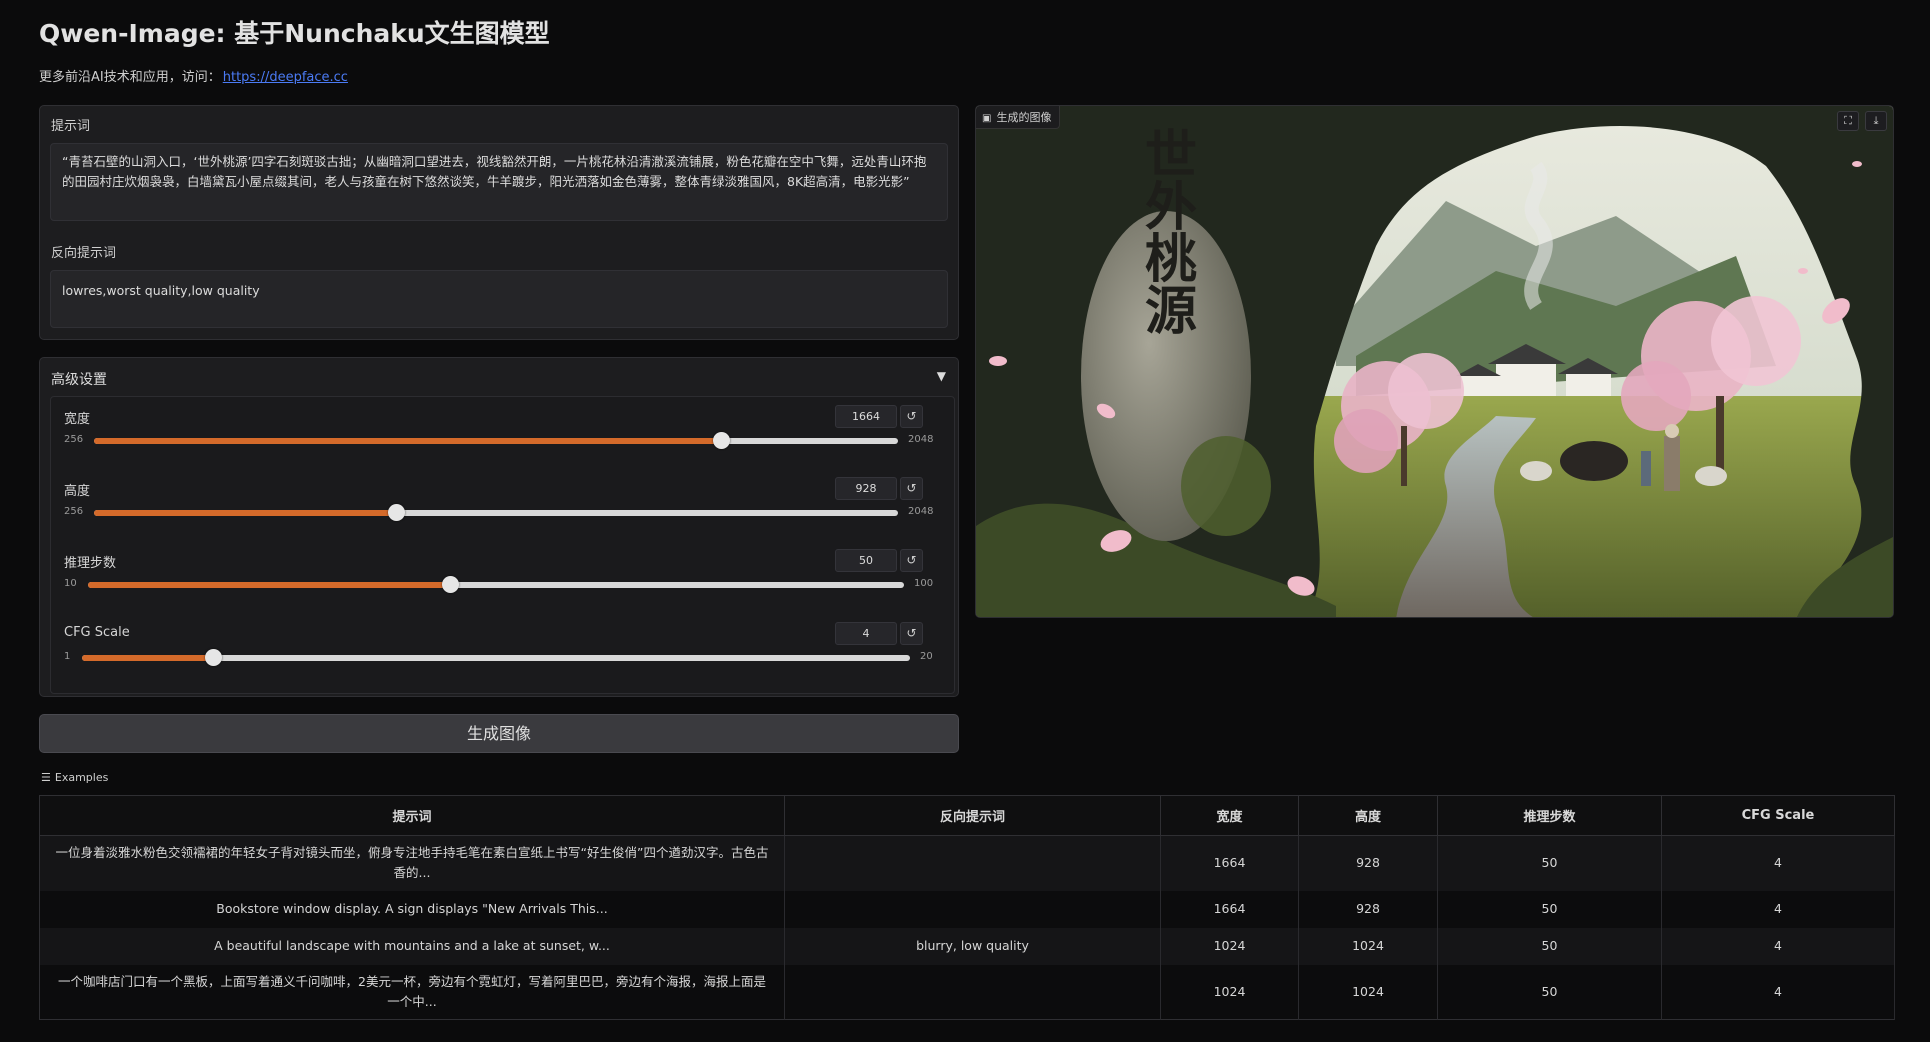 The image size is (1930, 1042). I want to click on download-icon: ⤓, so click(1876, 121).